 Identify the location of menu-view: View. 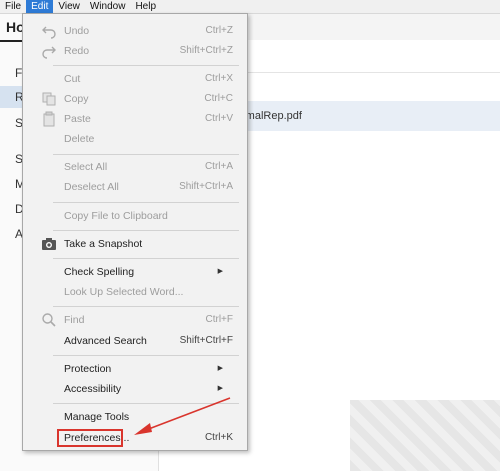
(69, 6).